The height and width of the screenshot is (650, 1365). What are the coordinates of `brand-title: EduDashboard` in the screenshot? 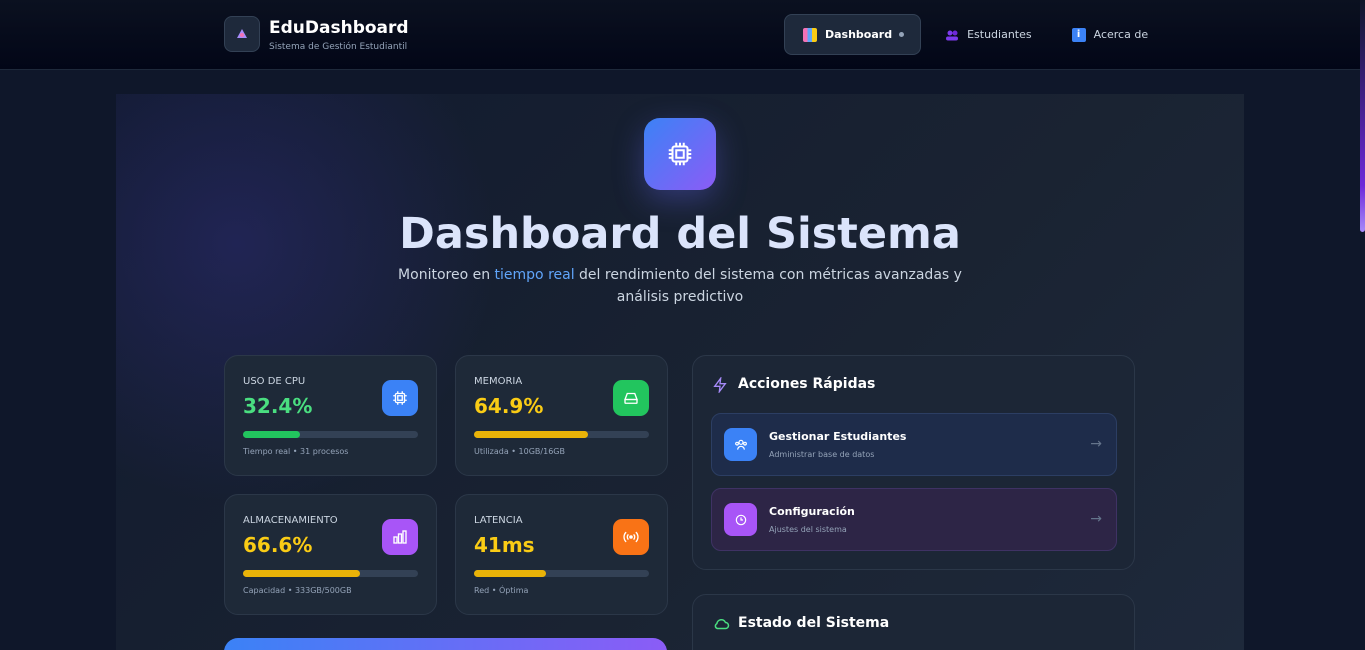 It's located at (339, 27).